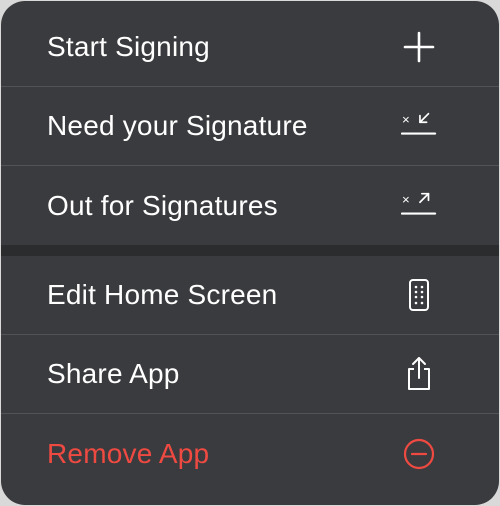  I want to click on signature-outgoing-icon: ×, so click(419, 206).